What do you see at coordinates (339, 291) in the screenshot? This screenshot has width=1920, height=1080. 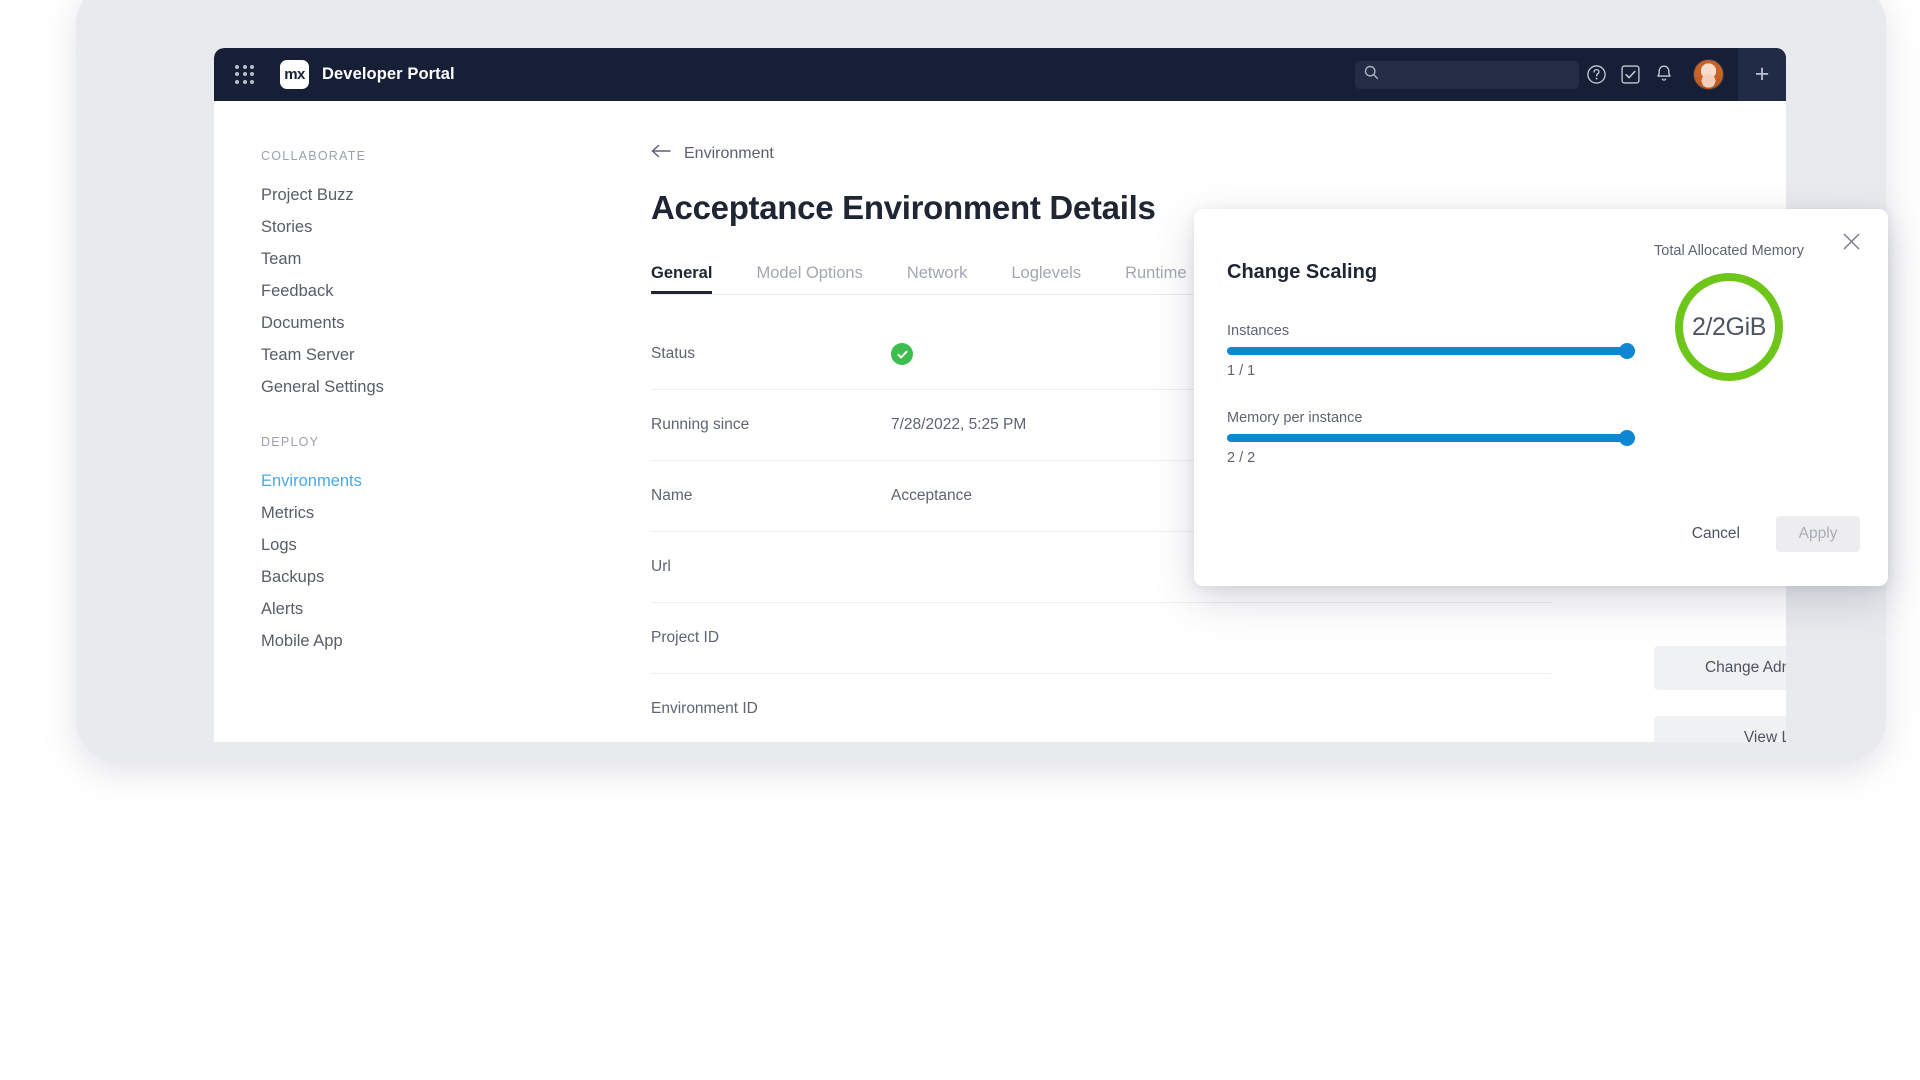 I see `sidebar-item-feedback: Feedback` at bounding box center [339, 291].